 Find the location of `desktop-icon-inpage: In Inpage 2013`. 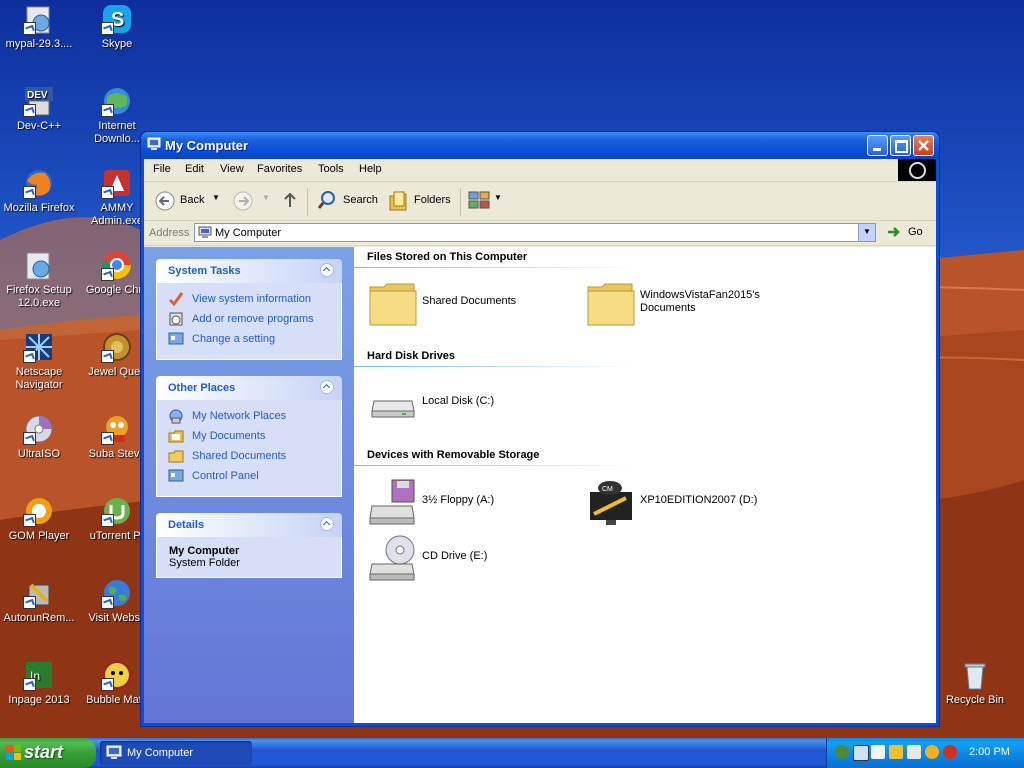

desktop-icon-inpage: In Inpage 2013 is located at coordinates (39, 683).